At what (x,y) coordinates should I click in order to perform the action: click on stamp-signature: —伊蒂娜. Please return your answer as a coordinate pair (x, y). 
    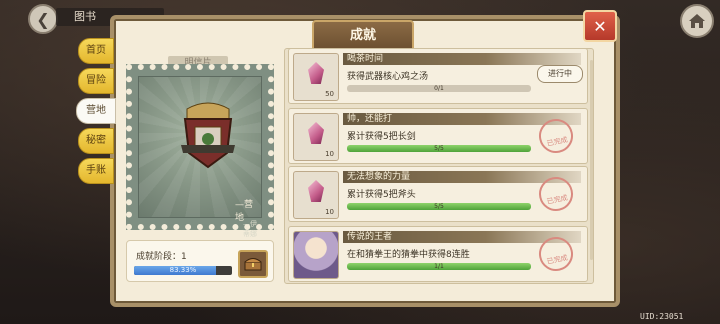
    Looking at the image, I should click on (250, 229).